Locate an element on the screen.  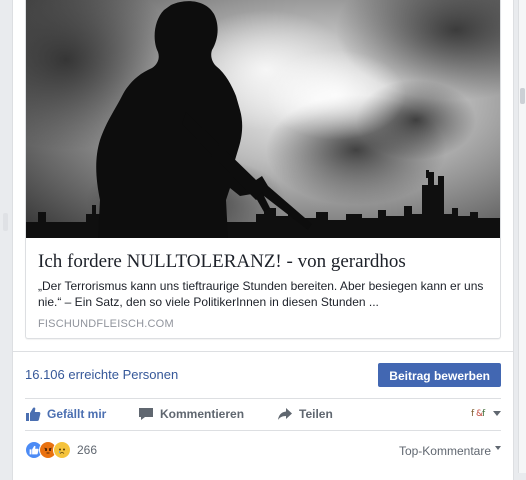
boost-post-button: Beitrag bewerben is located at coordinates (439, 375).